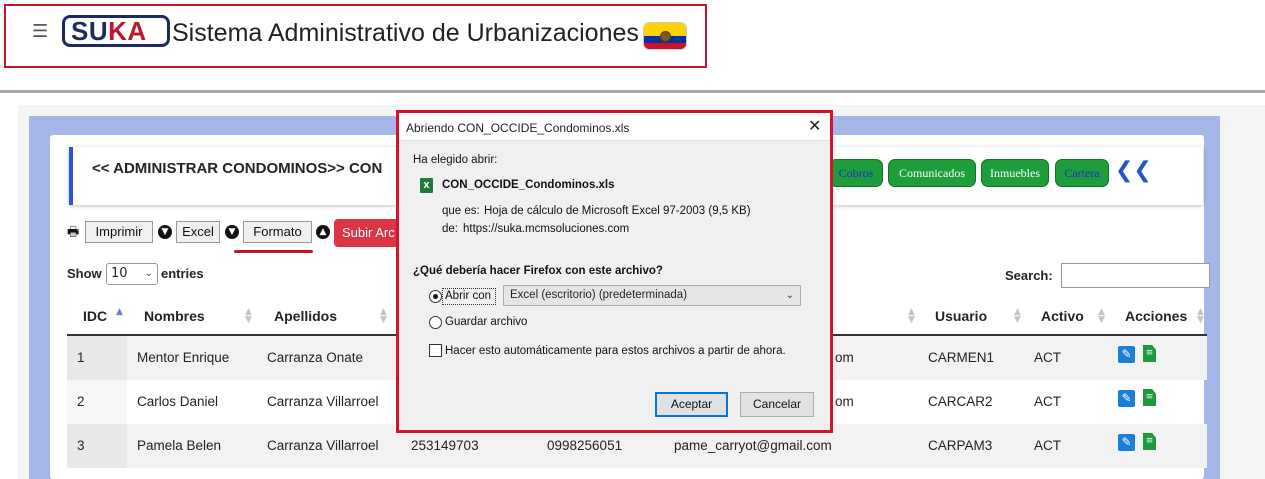 The width and height of the screenshot is (1265, 479). I want to click on cartera-button: Cartera, so click(1082, 173).